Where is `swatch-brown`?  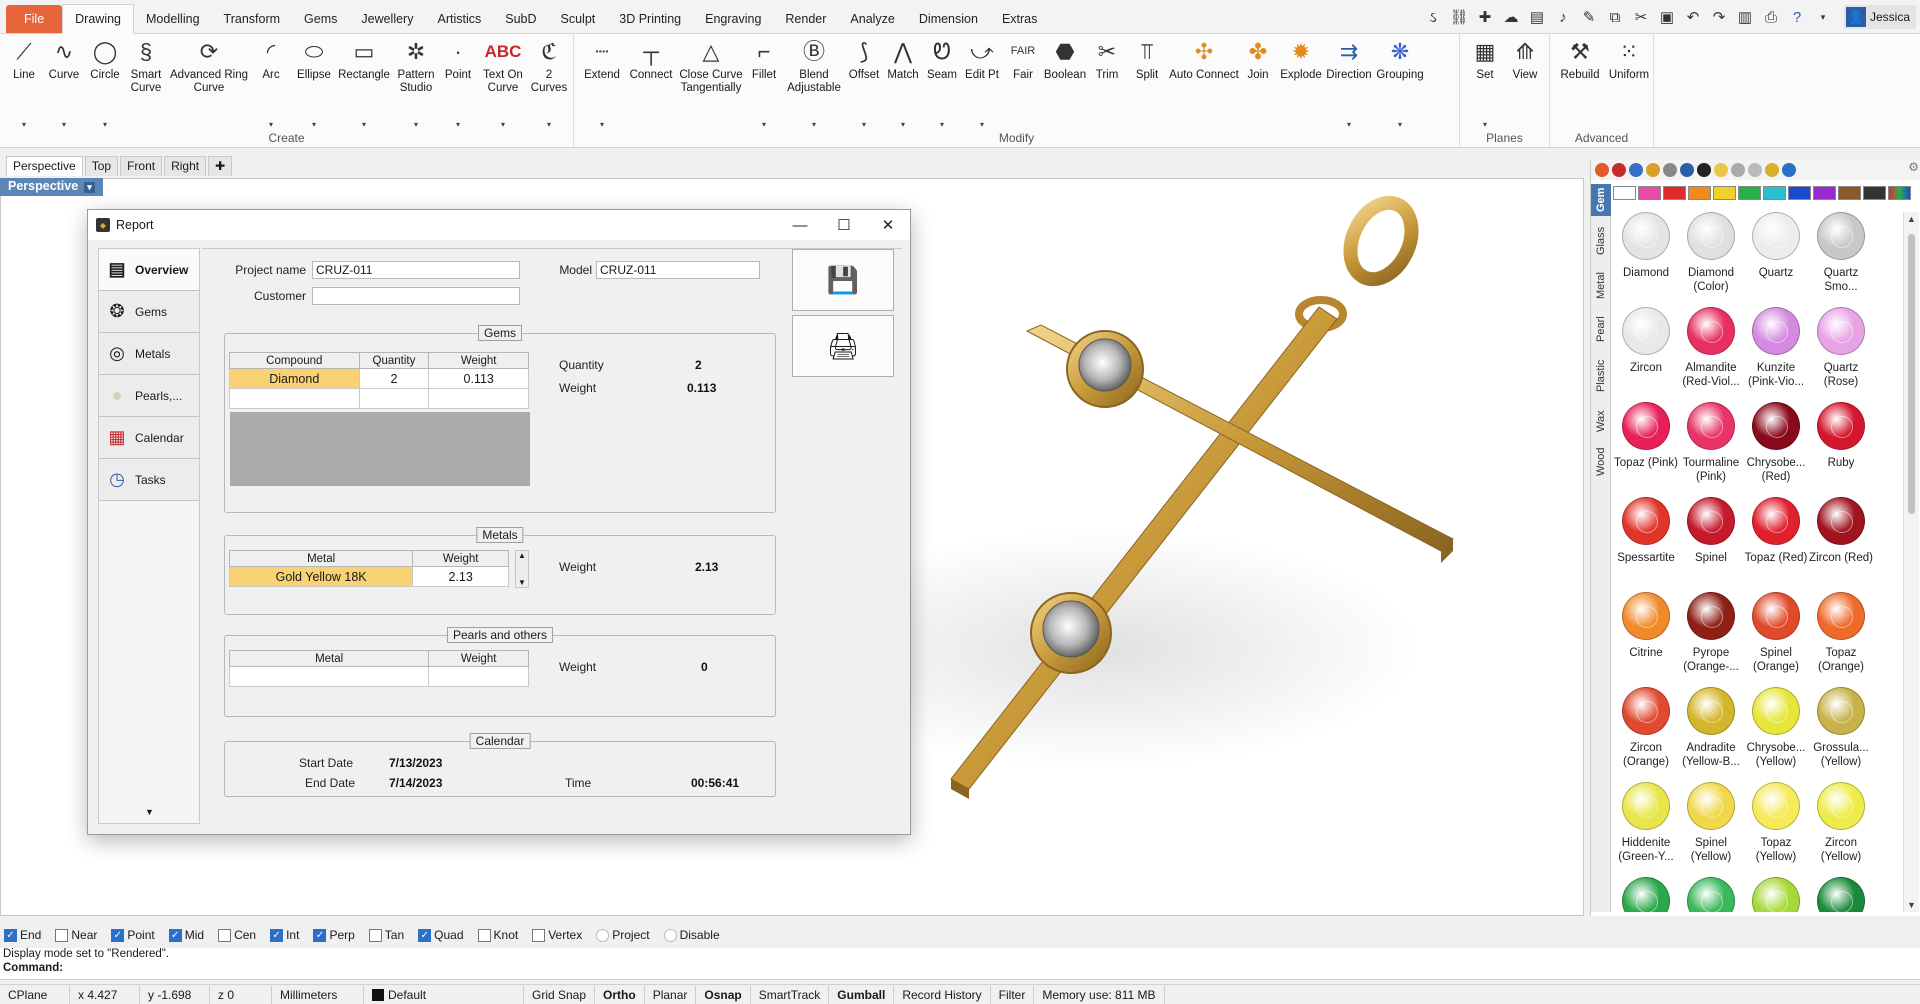 swatch-brown is located at coordinates (1849, 193).